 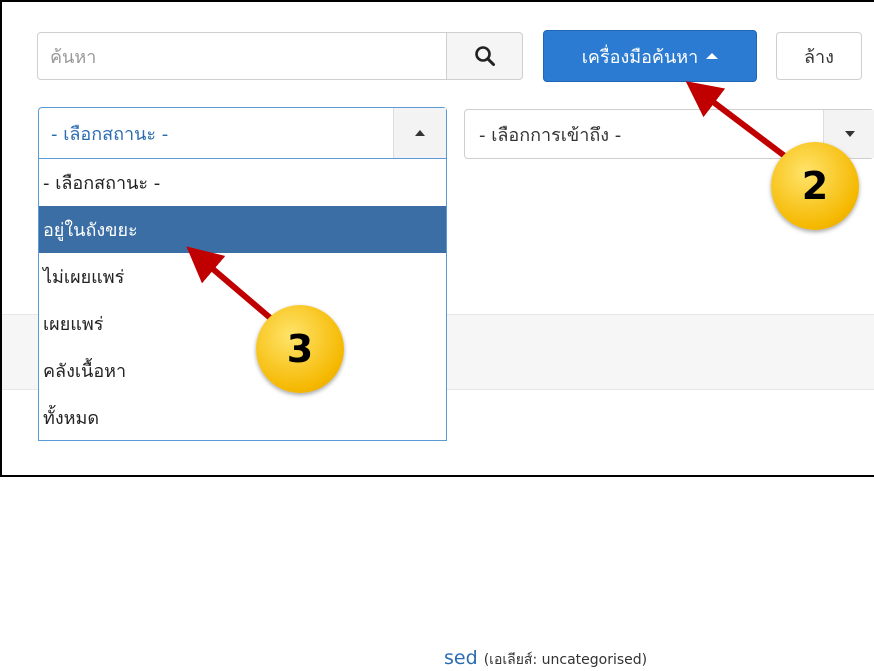 What do you see at coordinates (231, 285) in the screenshot?
I see `arrow-step3` at bounding box center [231, 285].